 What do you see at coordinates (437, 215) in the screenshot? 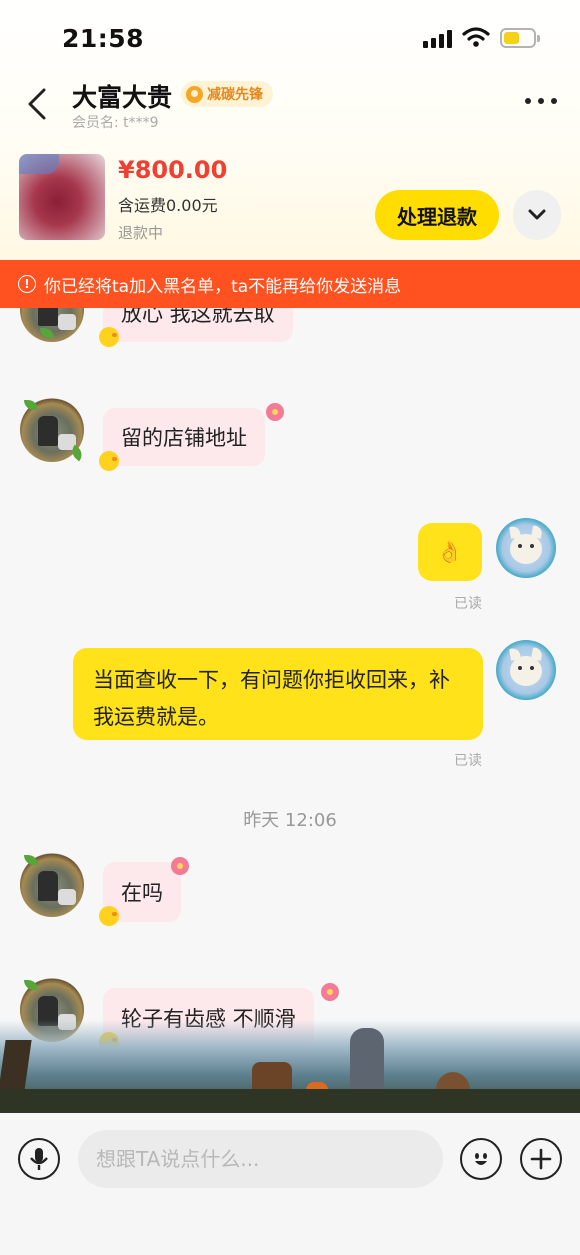
I see `process-refund-button: 处理退款` at bounding box center [437, 215].